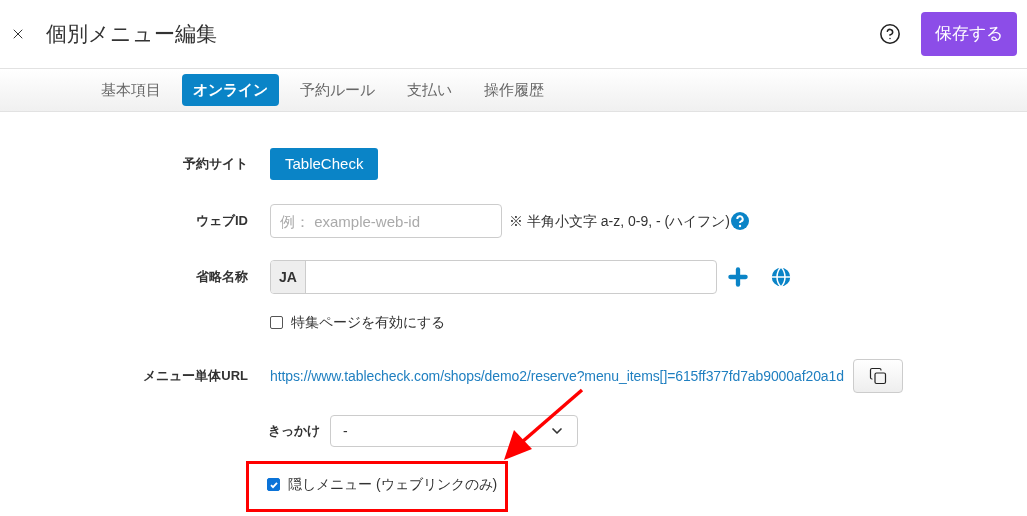 The height and width of the screenshot is (516, 1027). I want to click on checkbox-label: 隠しメニュー (ウェブリンクのみ), so click(393, 484).